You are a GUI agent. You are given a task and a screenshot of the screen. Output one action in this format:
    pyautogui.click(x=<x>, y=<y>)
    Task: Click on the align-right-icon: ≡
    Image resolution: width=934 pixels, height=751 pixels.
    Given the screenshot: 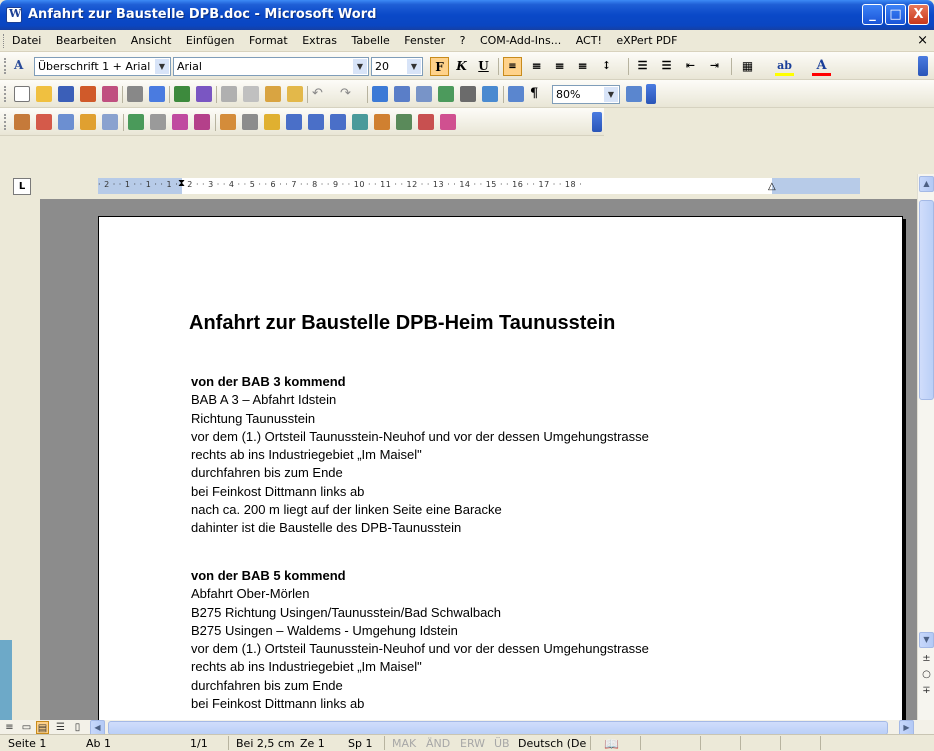 What is the action you would take?
    pyautogui.click(x=559, y=66)
    